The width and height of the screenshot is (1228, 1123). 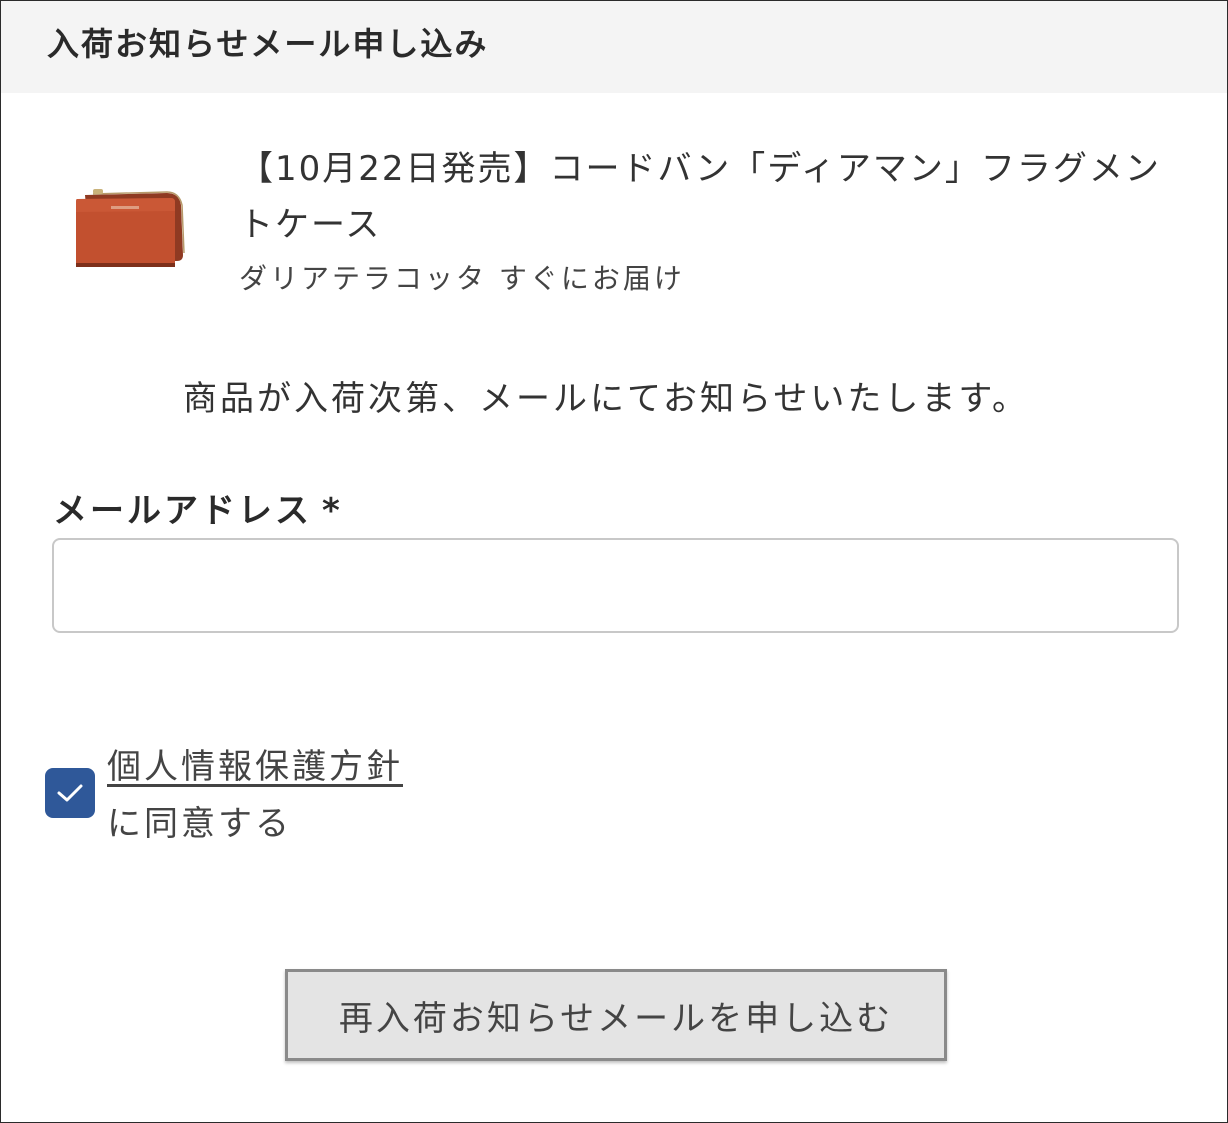 I want to click on notice-text: 商品が入荷次第、メールにてお知らせいたします。, so click(x=606, y=399).